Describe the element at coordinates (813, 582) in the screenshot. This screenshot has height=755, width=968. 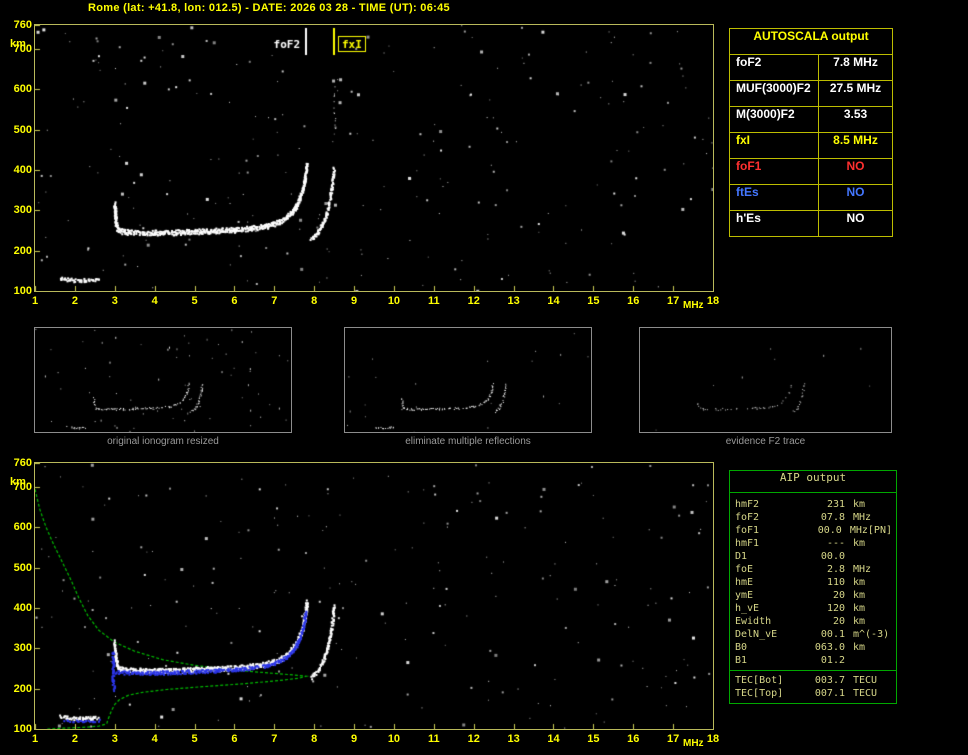
I see `aip-row-hmE: hmE 110 km` at that location.